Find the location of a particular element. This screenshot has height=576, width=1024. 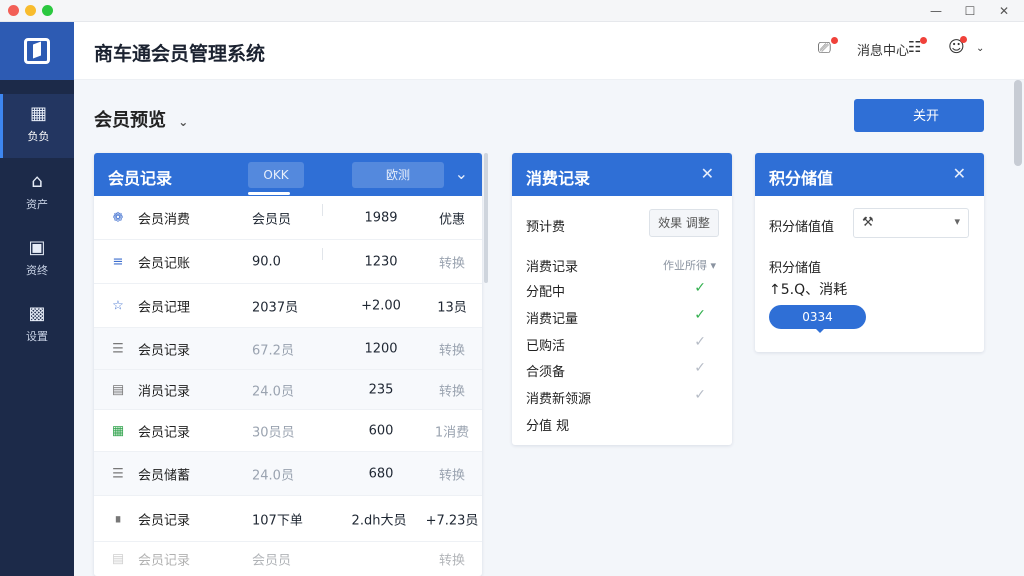

sidebar-item-label: 资终 is located at coordinates (37, 270).